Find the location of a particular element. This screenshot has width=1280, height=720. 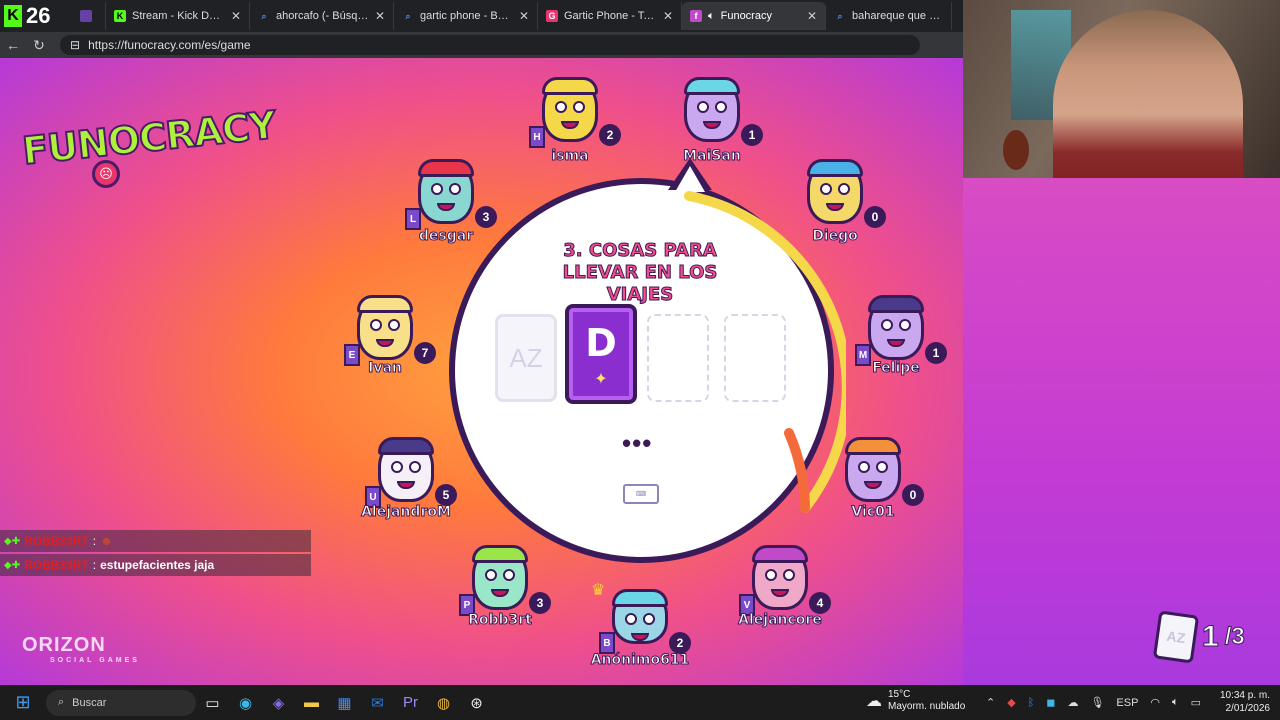

letter-card: D ✦ is located at coordinates (601, 354).